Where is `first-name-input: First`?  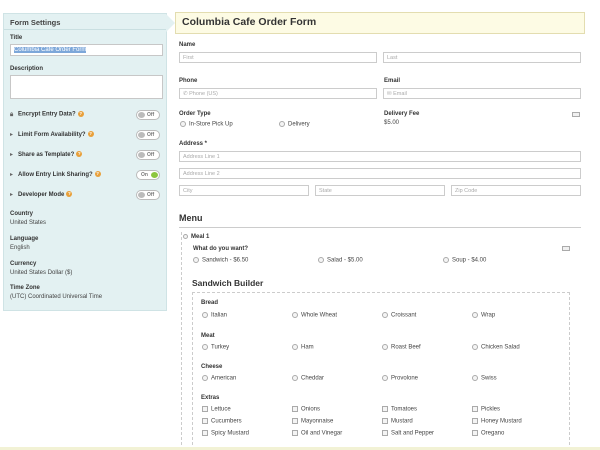 first-name-input: First is located at coordinates (278, 57).